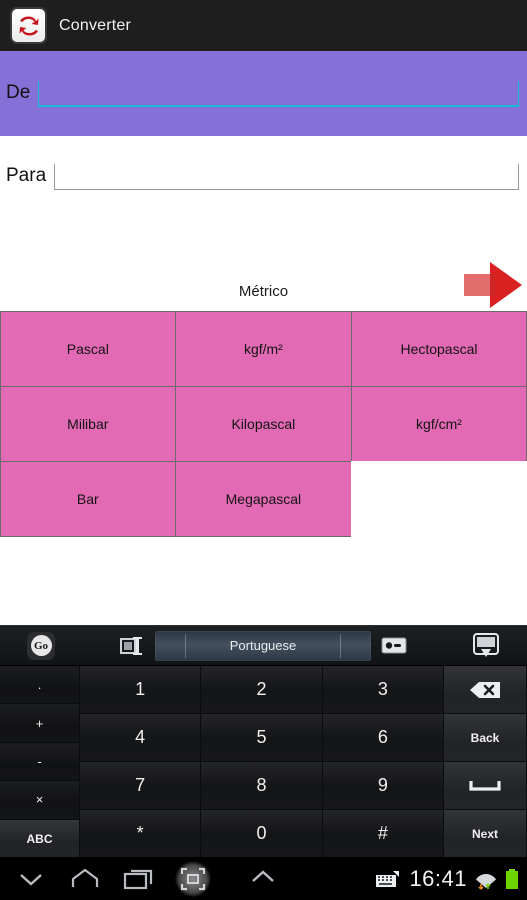 The image size is (527, 900). I want to click on app-title: Converter, so click(95, 25).